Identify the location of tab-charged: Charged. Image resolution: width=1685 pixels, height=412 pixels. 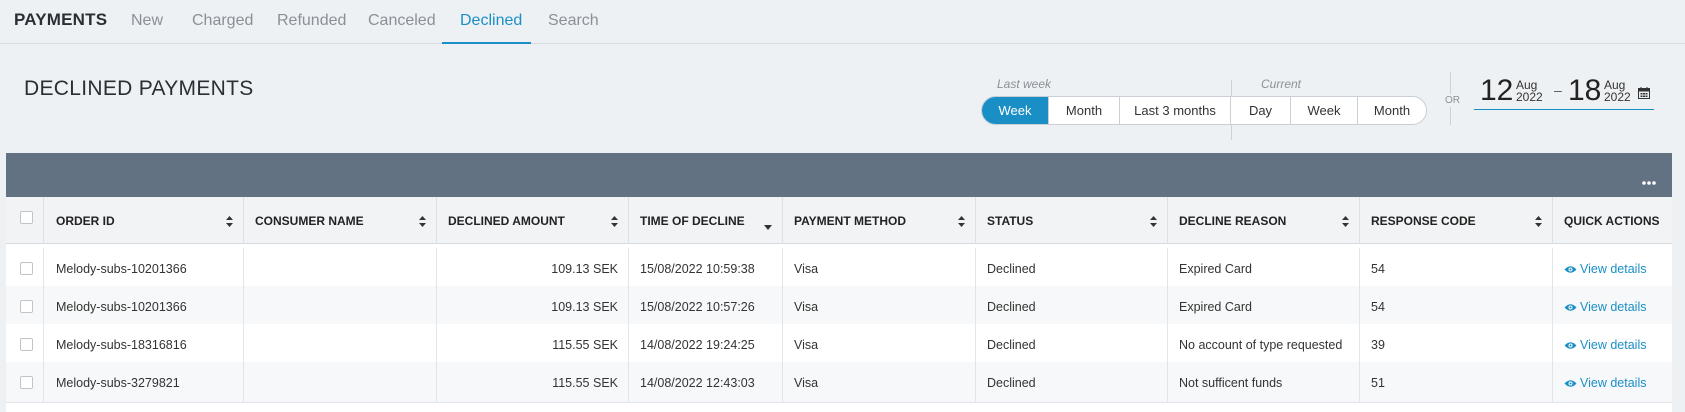
(222, 21).